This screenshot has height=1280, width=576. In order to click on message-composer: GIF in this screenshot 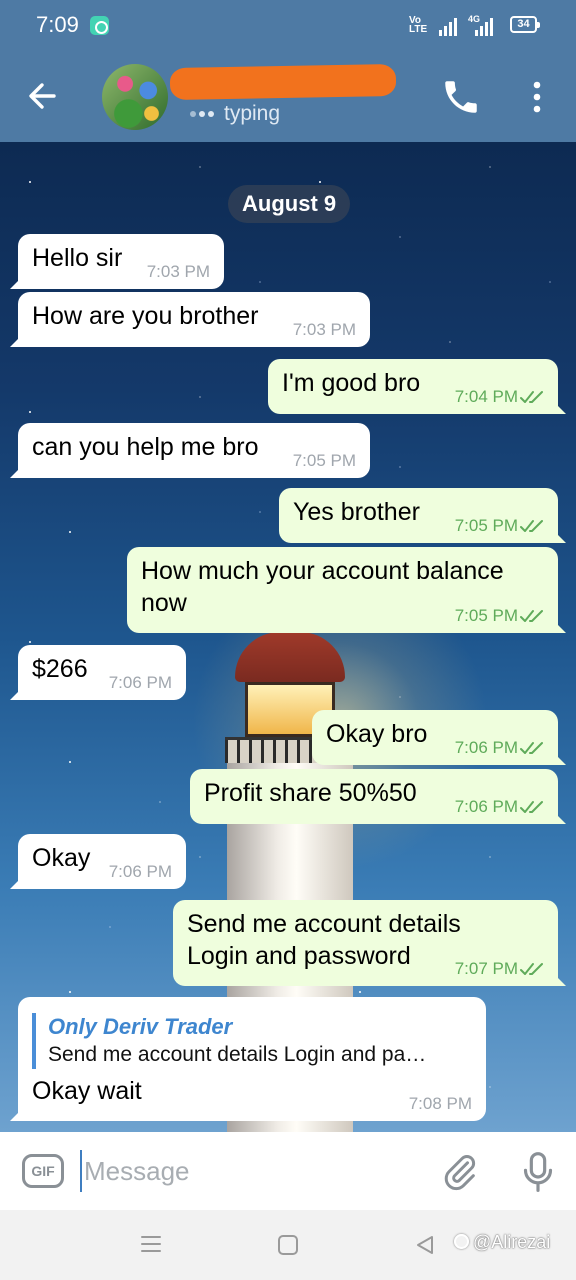, I will do `click(288, 1171)`.